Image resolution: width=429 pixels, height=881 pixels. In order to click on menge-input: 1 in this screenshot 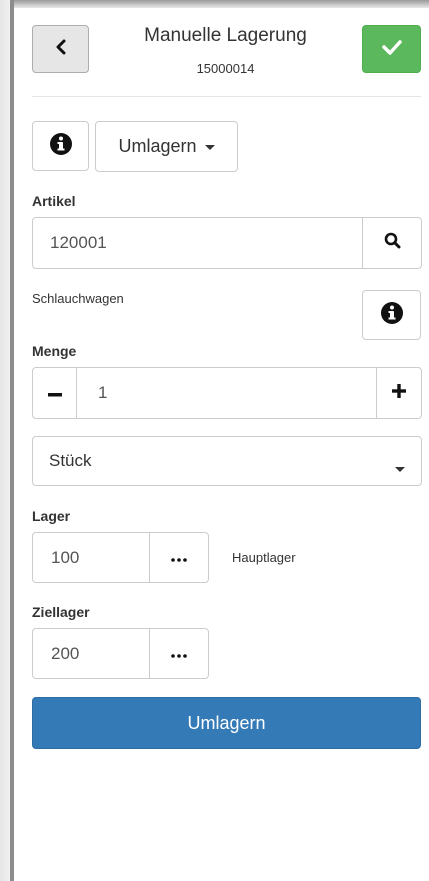, I will do `click(102, 393)`.